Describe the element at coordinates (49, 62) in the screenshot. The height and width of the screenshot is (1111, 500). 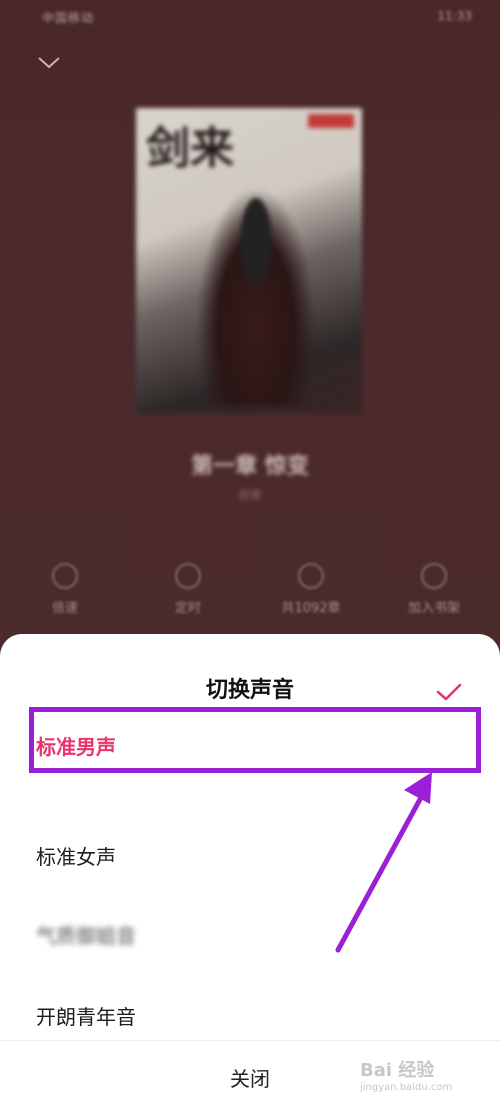
I see `chevron-down-icon` at that location.